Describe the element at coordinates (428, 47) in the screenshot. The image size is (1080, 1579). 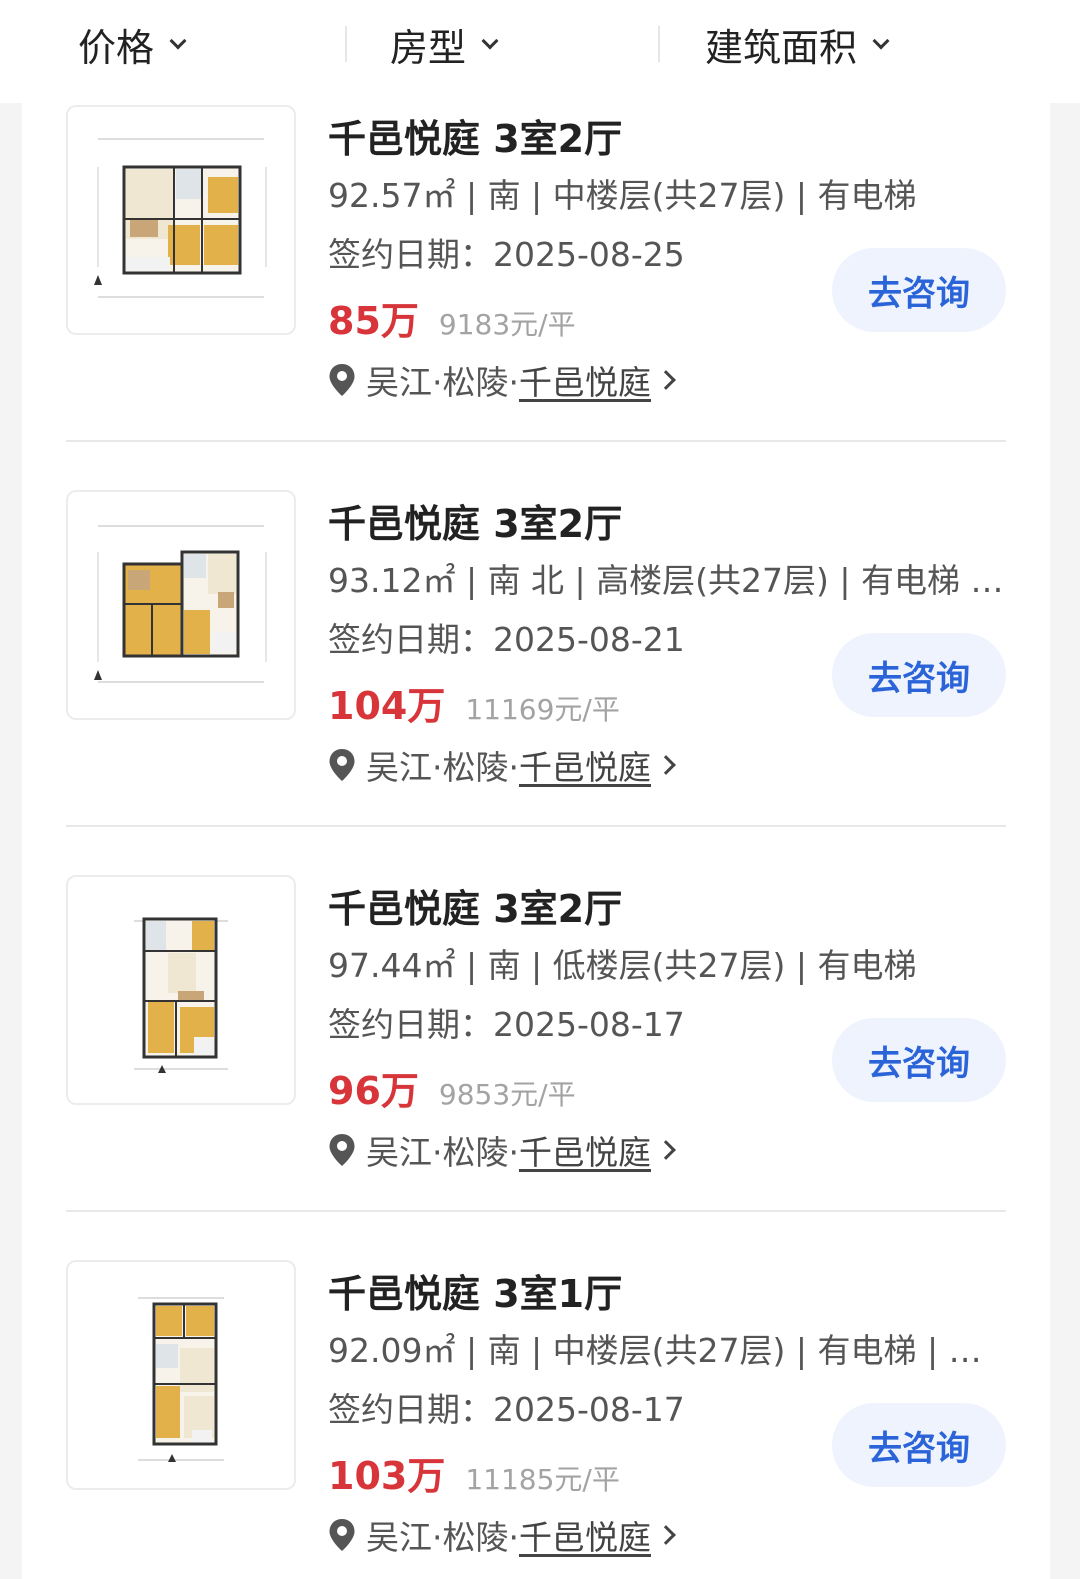
I see `filter-room-type-label: 房型` at that location.